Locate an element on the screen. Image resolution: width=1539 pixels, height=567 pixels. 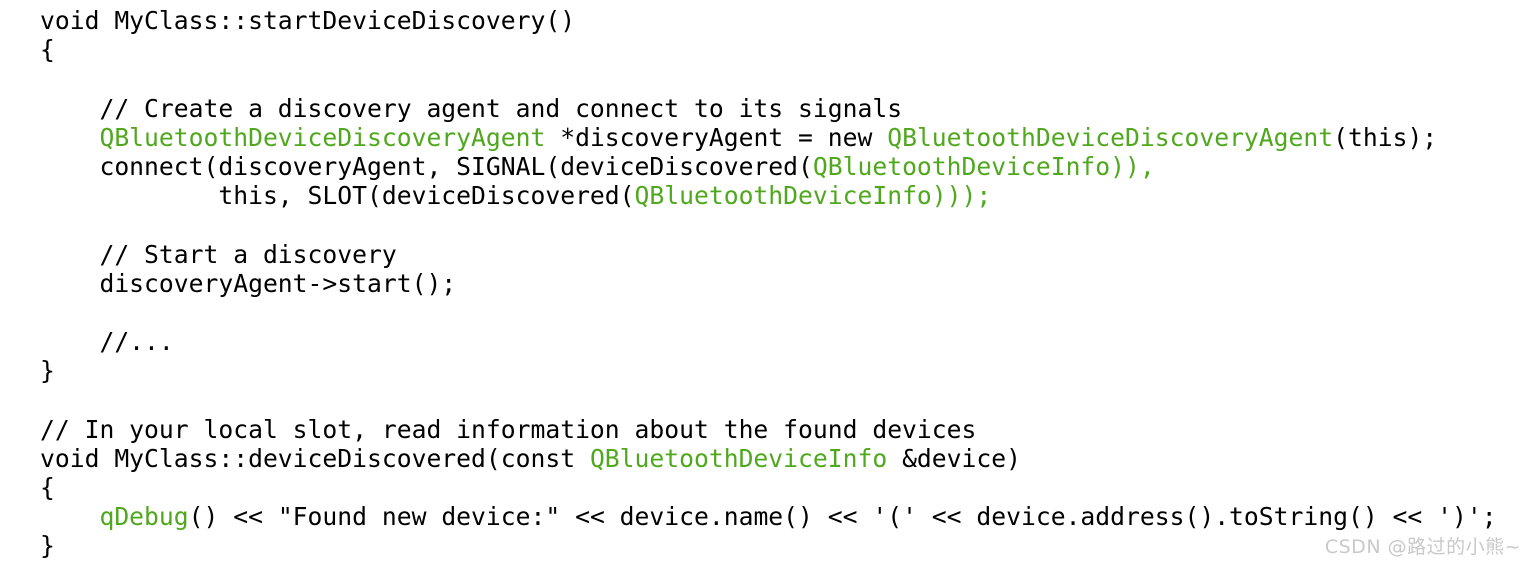
code-token-plain: void MyClass::startDeviceDiscovery() is located at coordinates (308, 20).